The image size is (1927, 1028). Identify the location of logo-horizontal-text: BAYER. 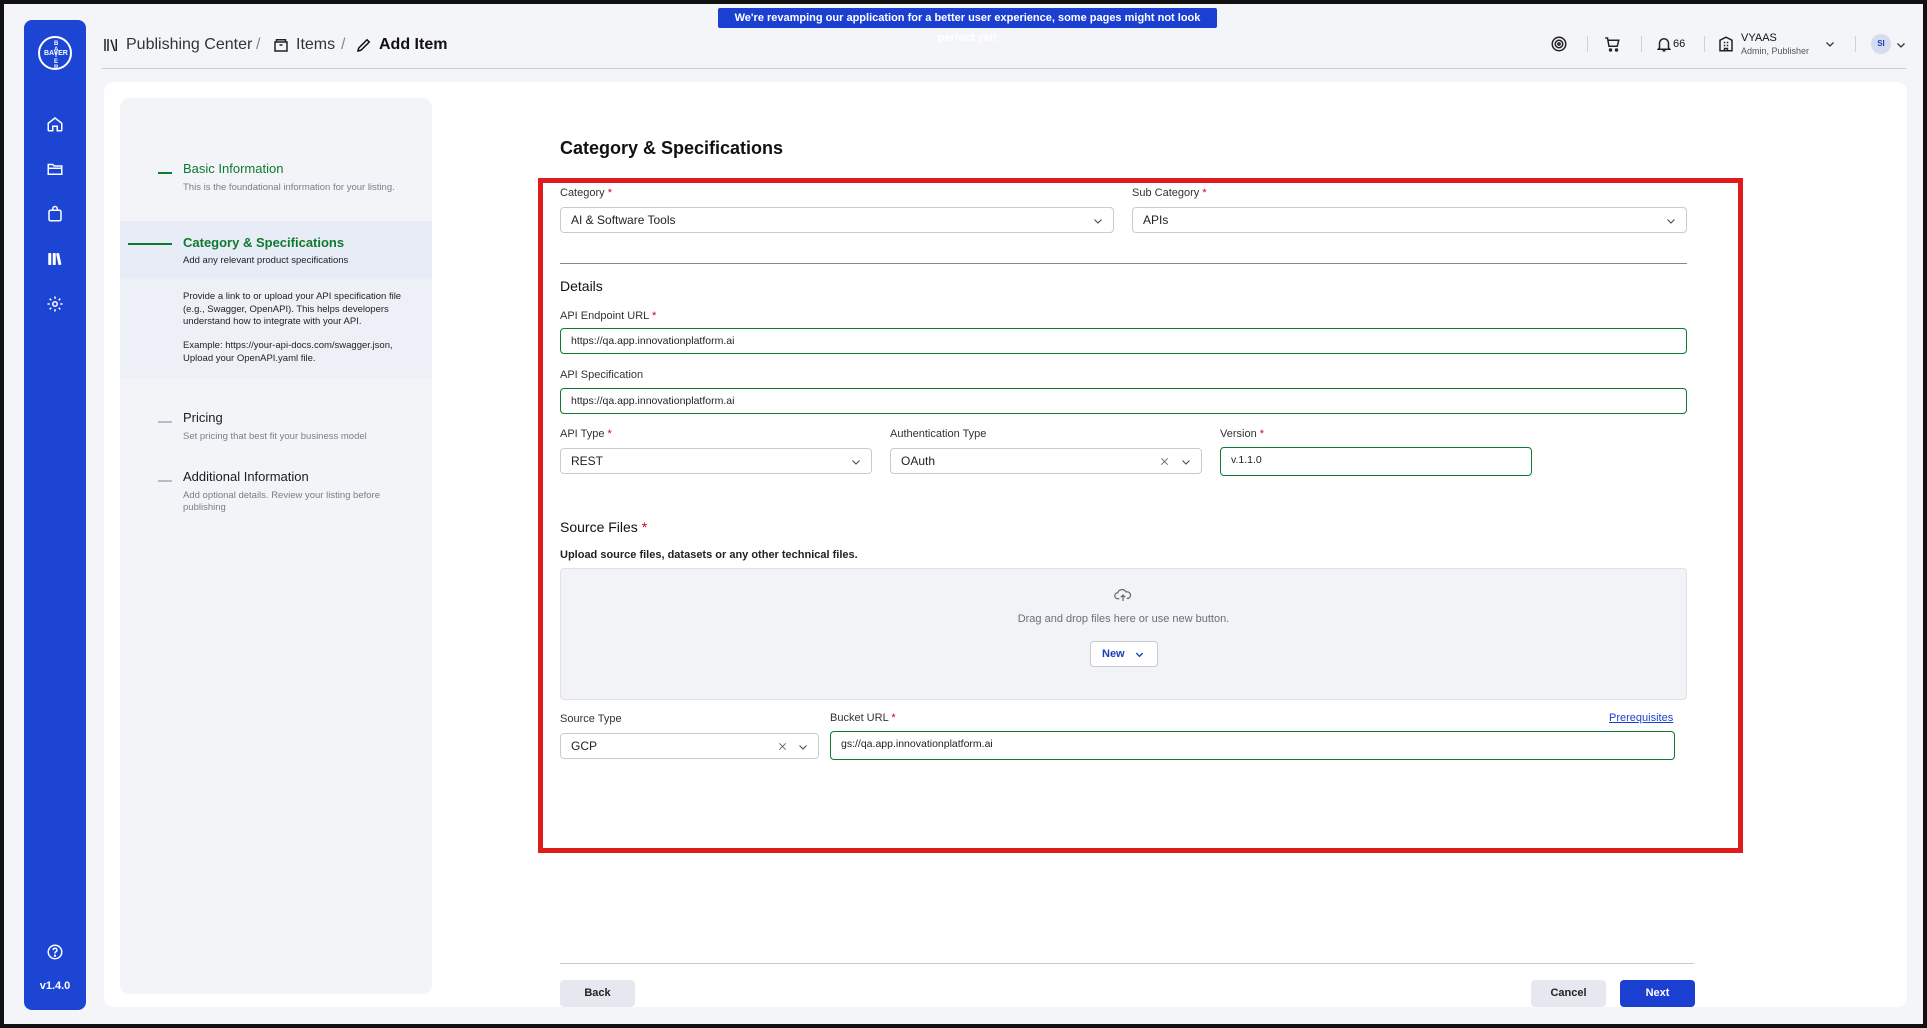
(56, 53).